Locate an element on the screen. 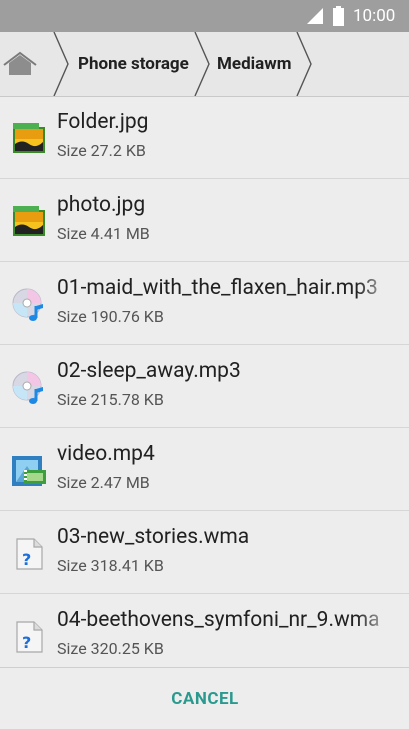 The height and width of the screenshot is (729, 409). file-size: Size 2.47 MB is located at coordinates (103, 482).